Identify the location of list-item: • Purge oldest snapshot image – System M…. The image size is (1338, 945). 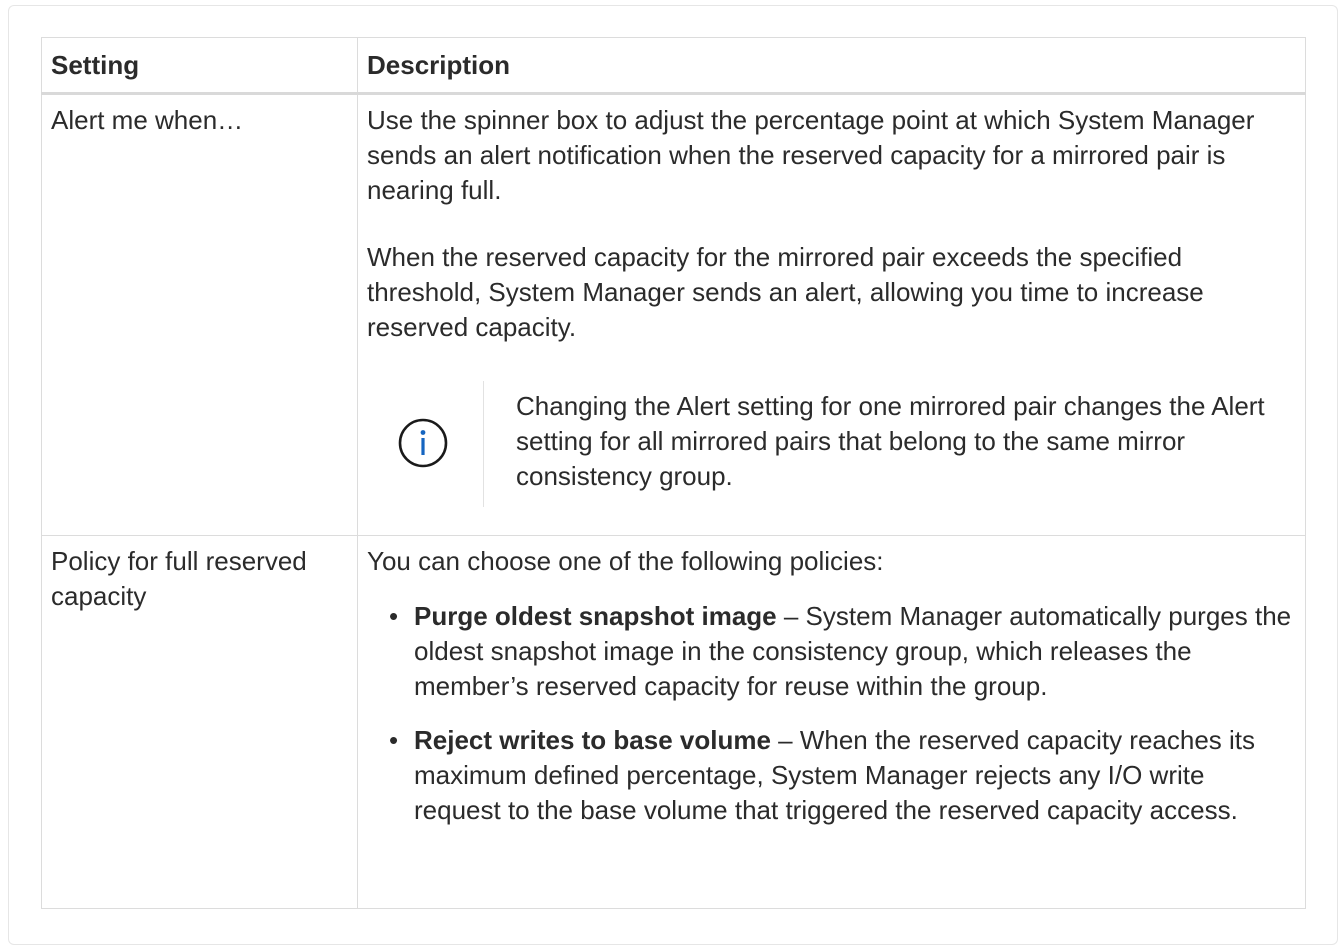
(842, 651).